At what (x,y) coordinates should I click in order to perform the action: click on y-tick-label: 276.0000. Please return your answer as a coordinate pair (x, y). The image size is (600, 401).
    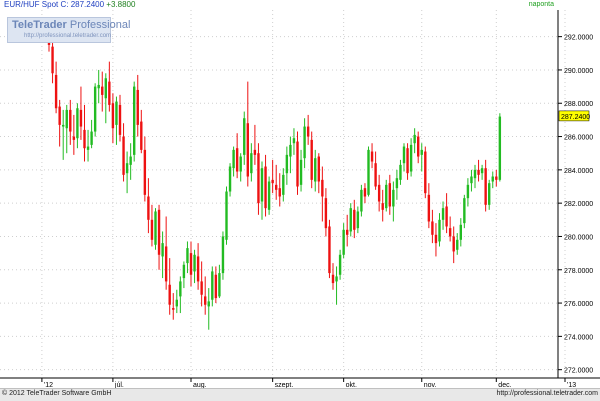
    Looking at the image, I should click on (578, 304).